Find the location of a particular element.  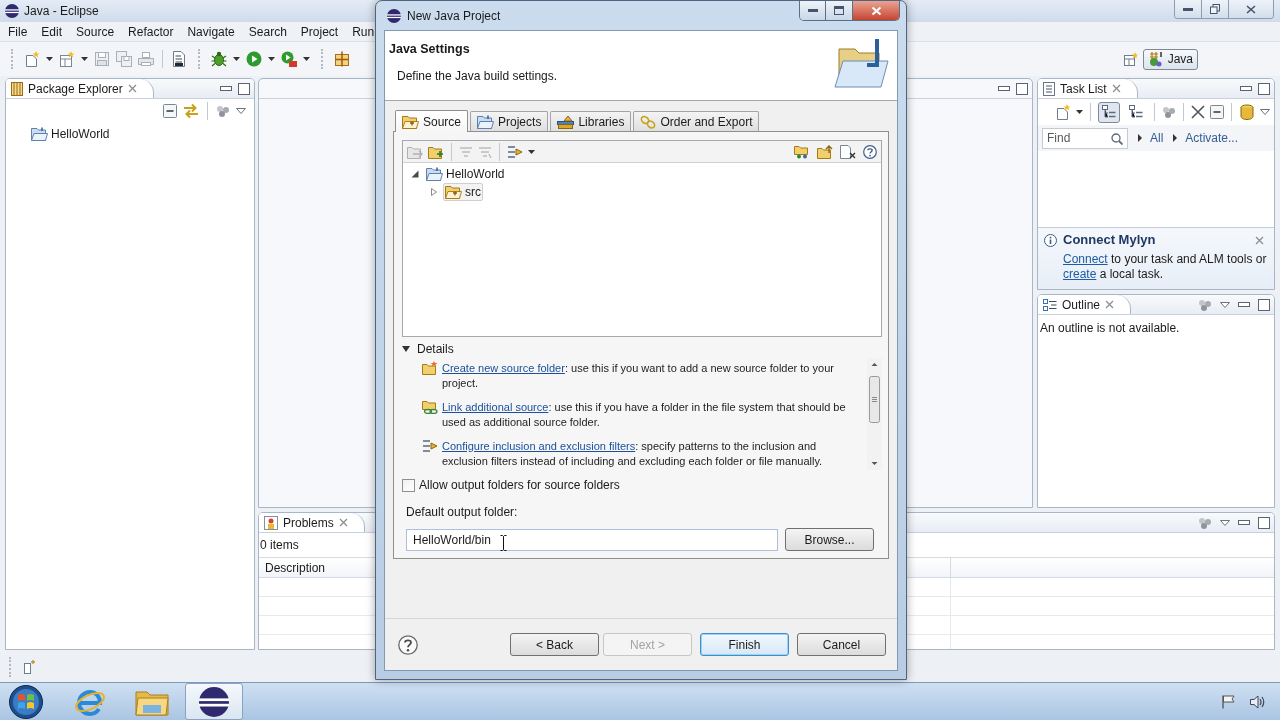

cross-icon is located at coordinates (1198, 112).